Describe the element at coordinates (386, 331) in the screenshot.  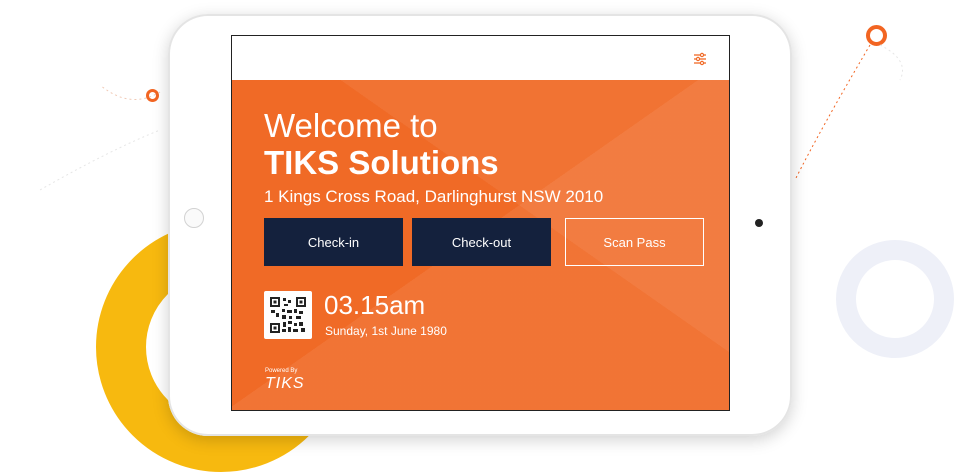
I see `current-date: Sunday, 1st June 1980` at that location.